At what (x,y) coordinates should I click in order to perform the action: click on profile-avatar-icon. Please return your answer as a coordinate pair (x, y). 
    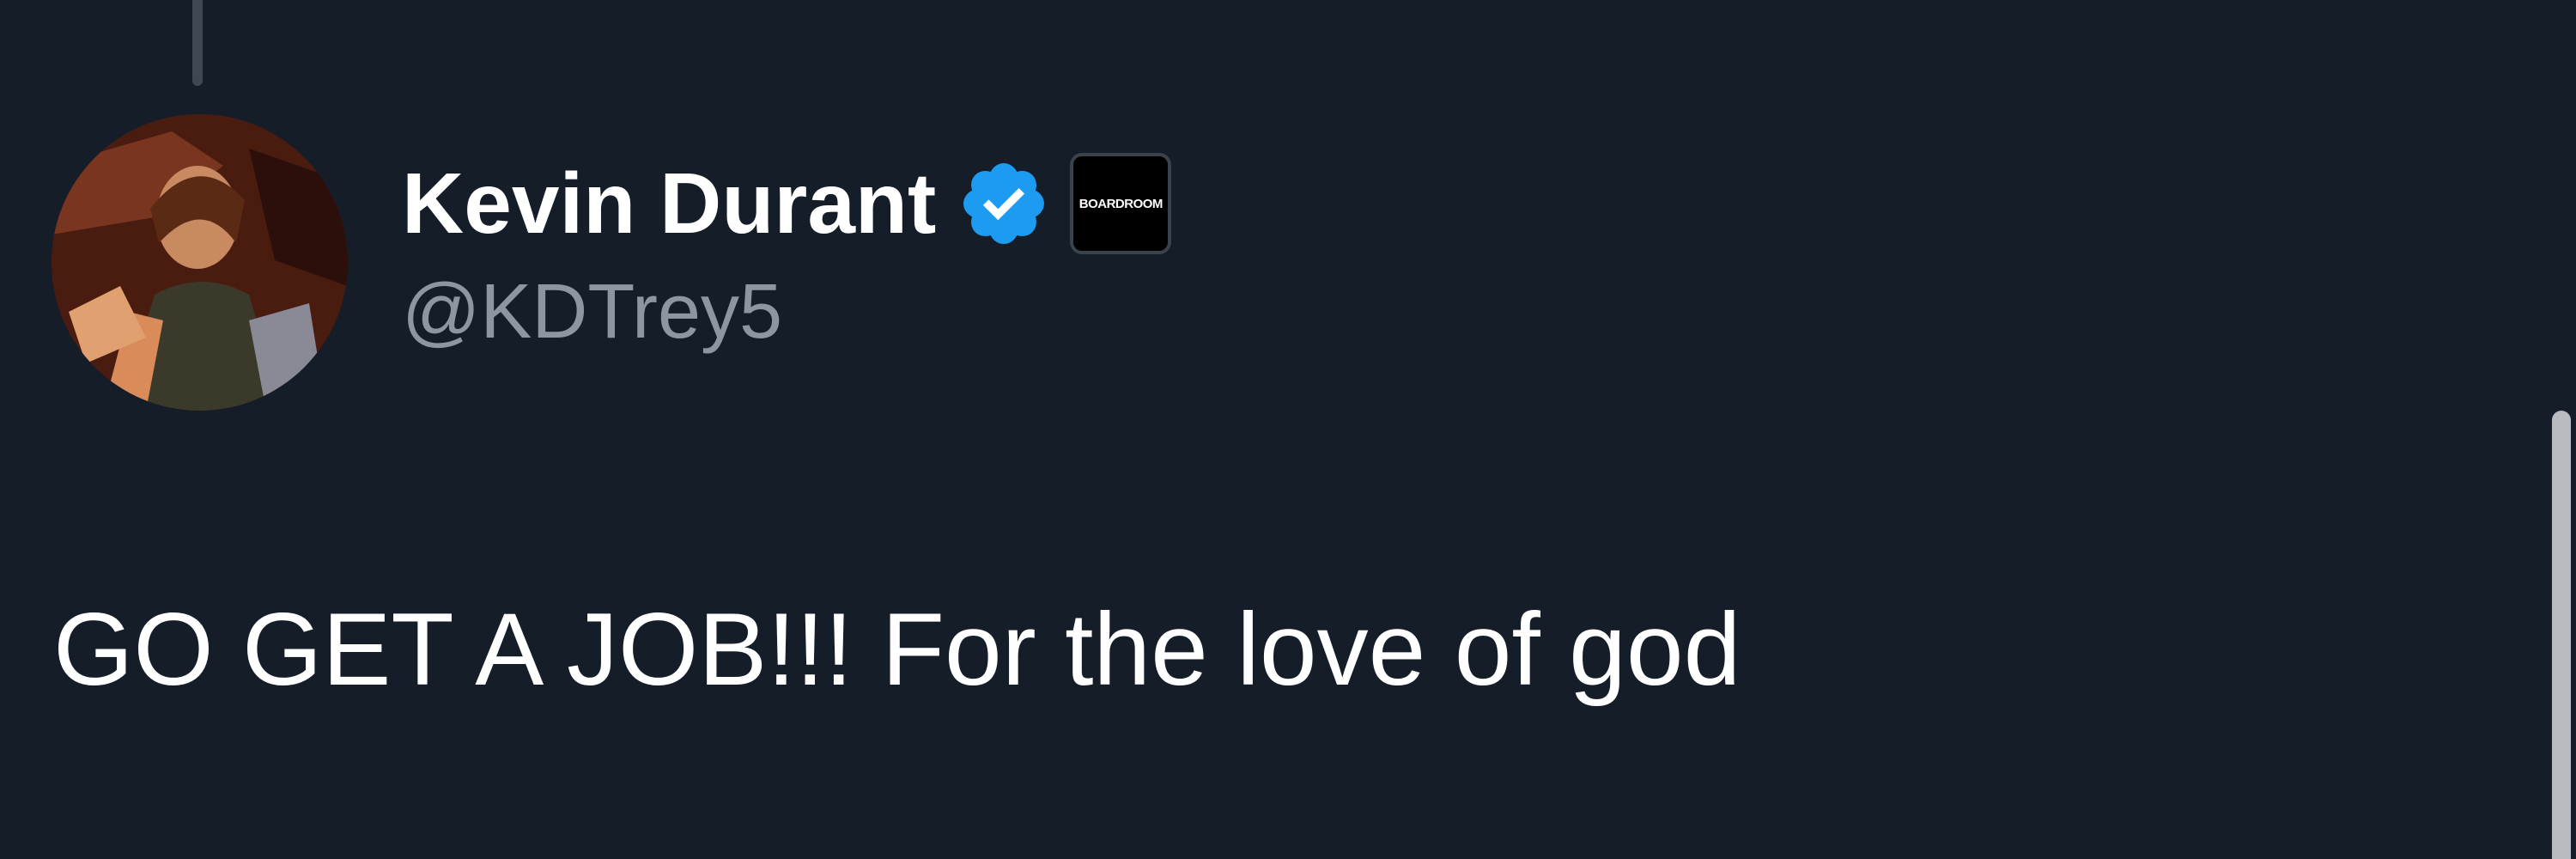
    Looking at the image, I should click on (200, 262).